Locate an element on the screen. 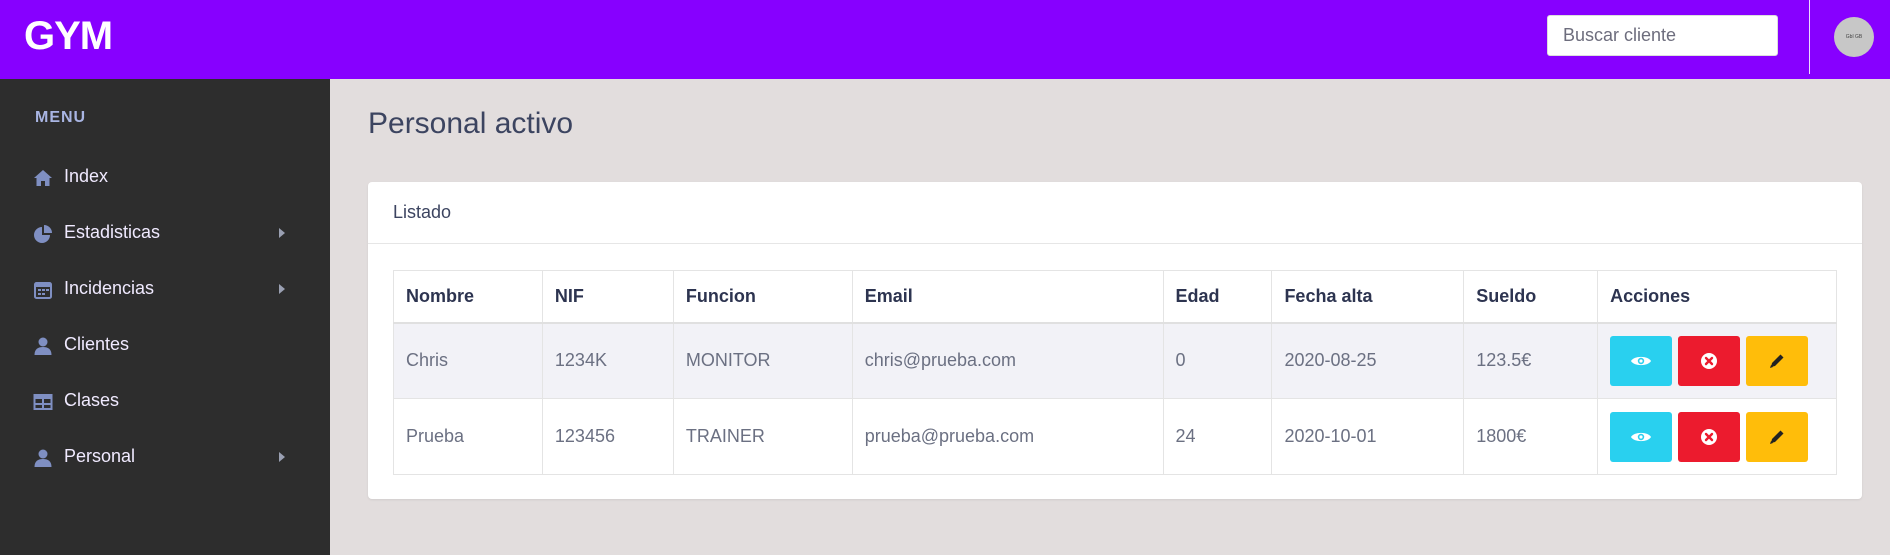  sidebar-item-label: Clases is located at coordinates (92, 400).